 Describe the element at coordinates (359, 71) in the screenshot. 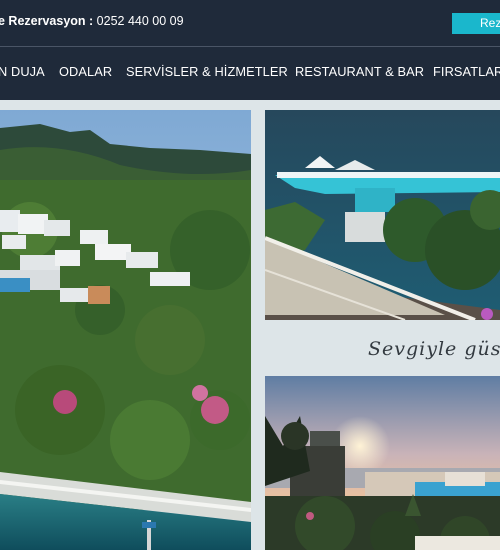

I see `nav-item-restaurant-bar: RESTAURANT & BAR` at that location.